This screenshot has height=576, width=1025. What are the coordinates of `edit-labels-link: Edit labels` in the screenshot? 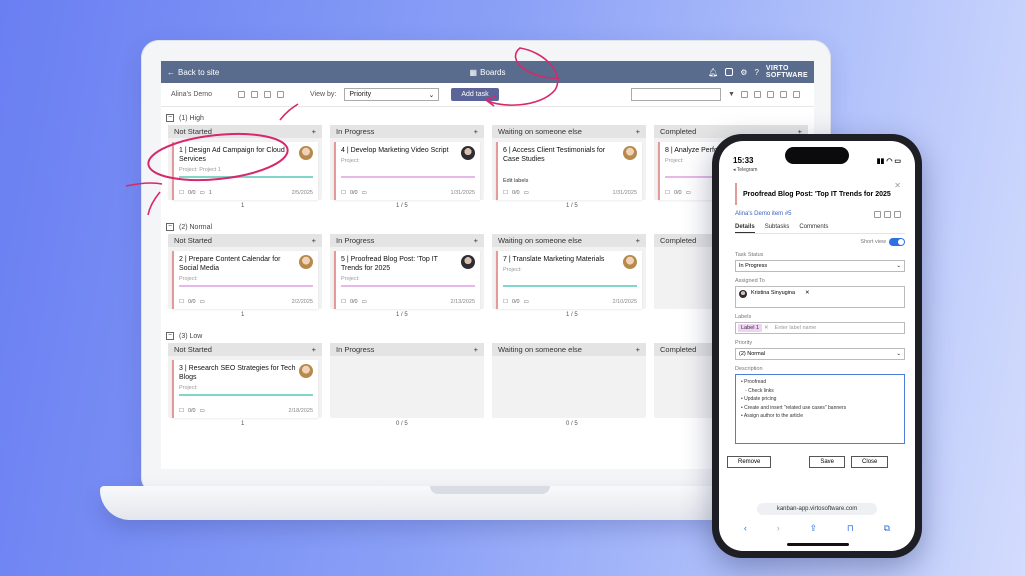 It's located at (515, 181).